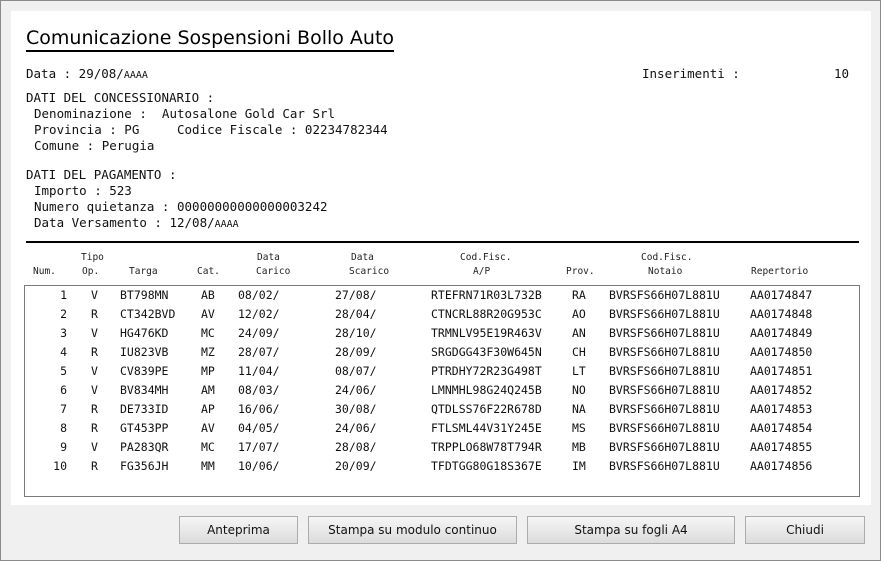 This screenshot has height=561, width=881. I want to click on cell-carico: 24/09/, so click(259, 333).